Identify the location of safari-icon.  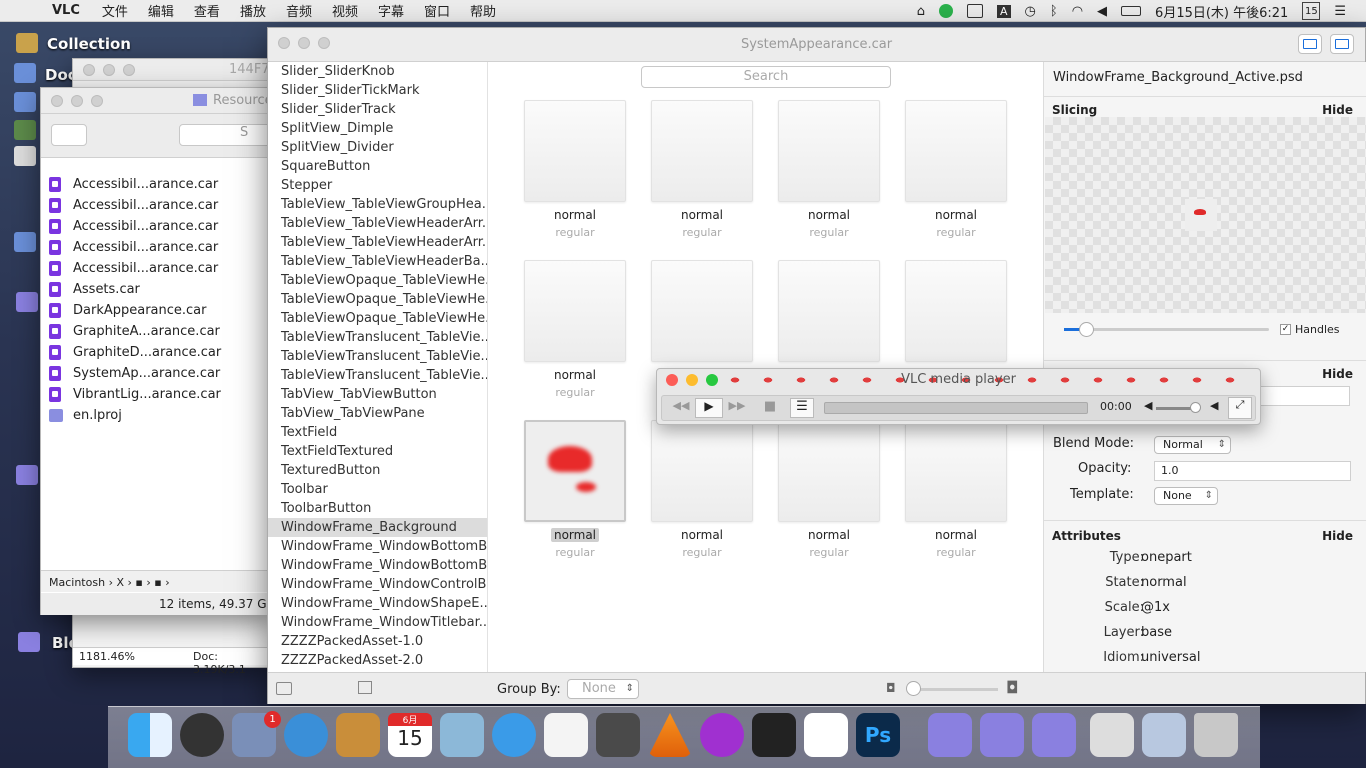
(306, 735).